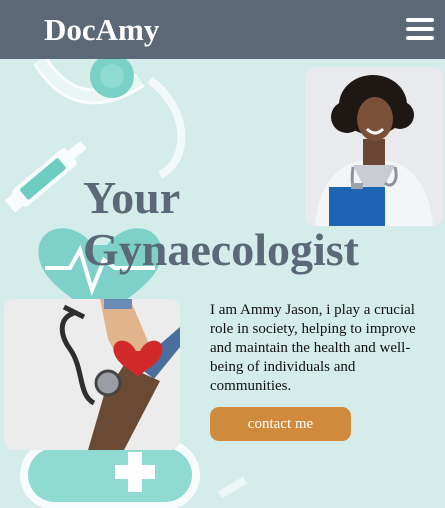  I want to click on contact-me-button: contact me, so click(280, 424).